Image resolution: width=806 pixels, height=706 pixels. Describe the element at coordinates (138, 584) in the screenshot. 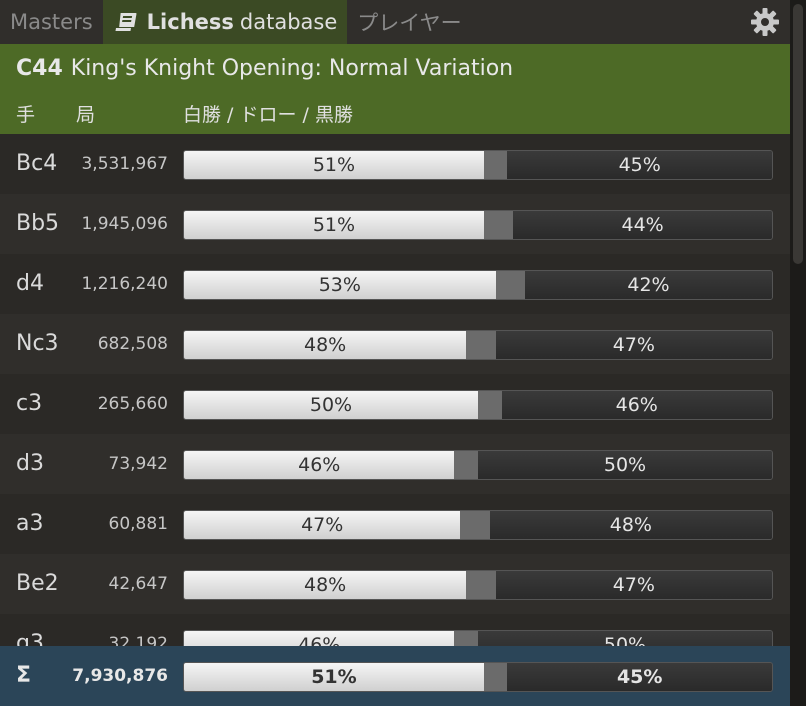

I see `game-count: 42,647` at that location.